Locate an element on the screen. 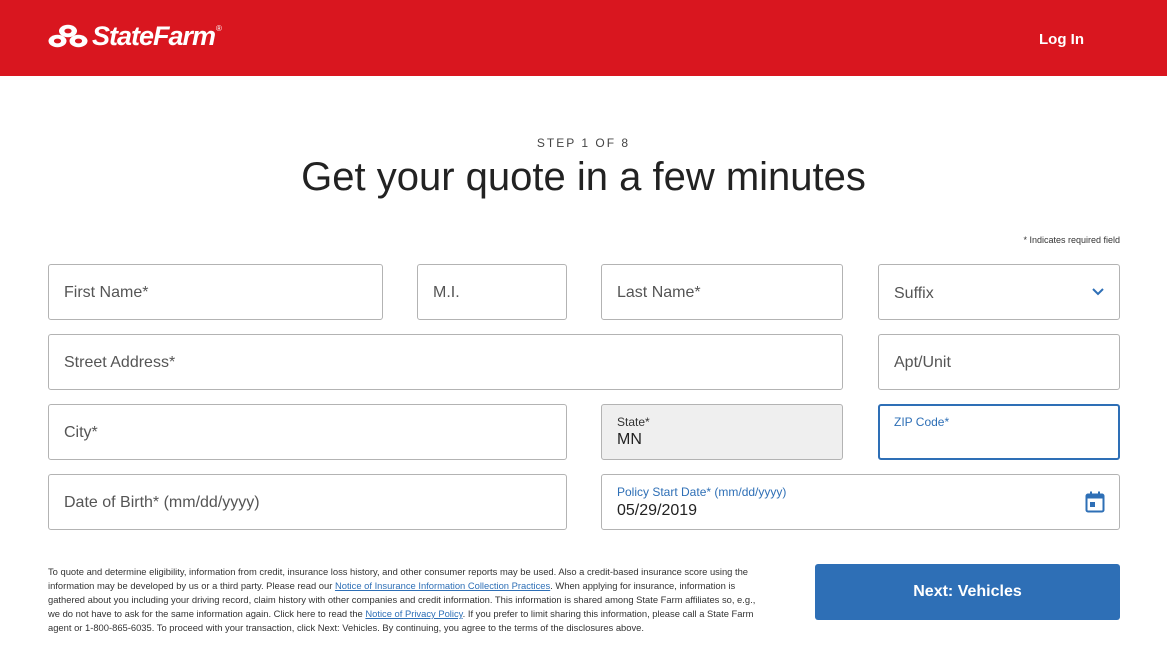 This screenshot has width=1167, height=666. site-header: StateFarm ® Log In is located at coordinates (583, 38).